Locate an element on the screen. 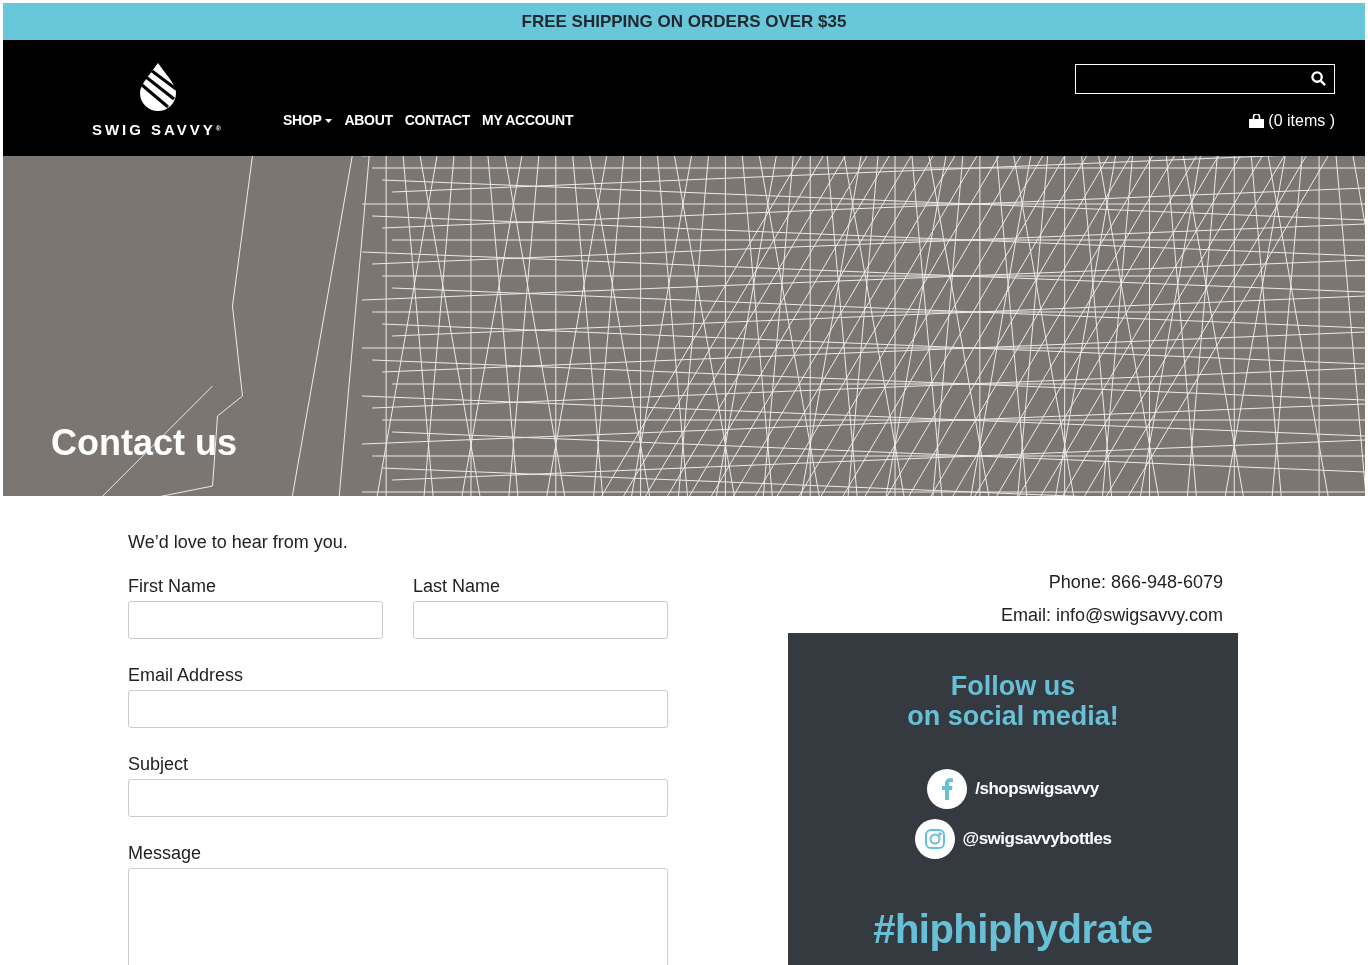  droplet-logo-icon is located at coordinates (158, 86).